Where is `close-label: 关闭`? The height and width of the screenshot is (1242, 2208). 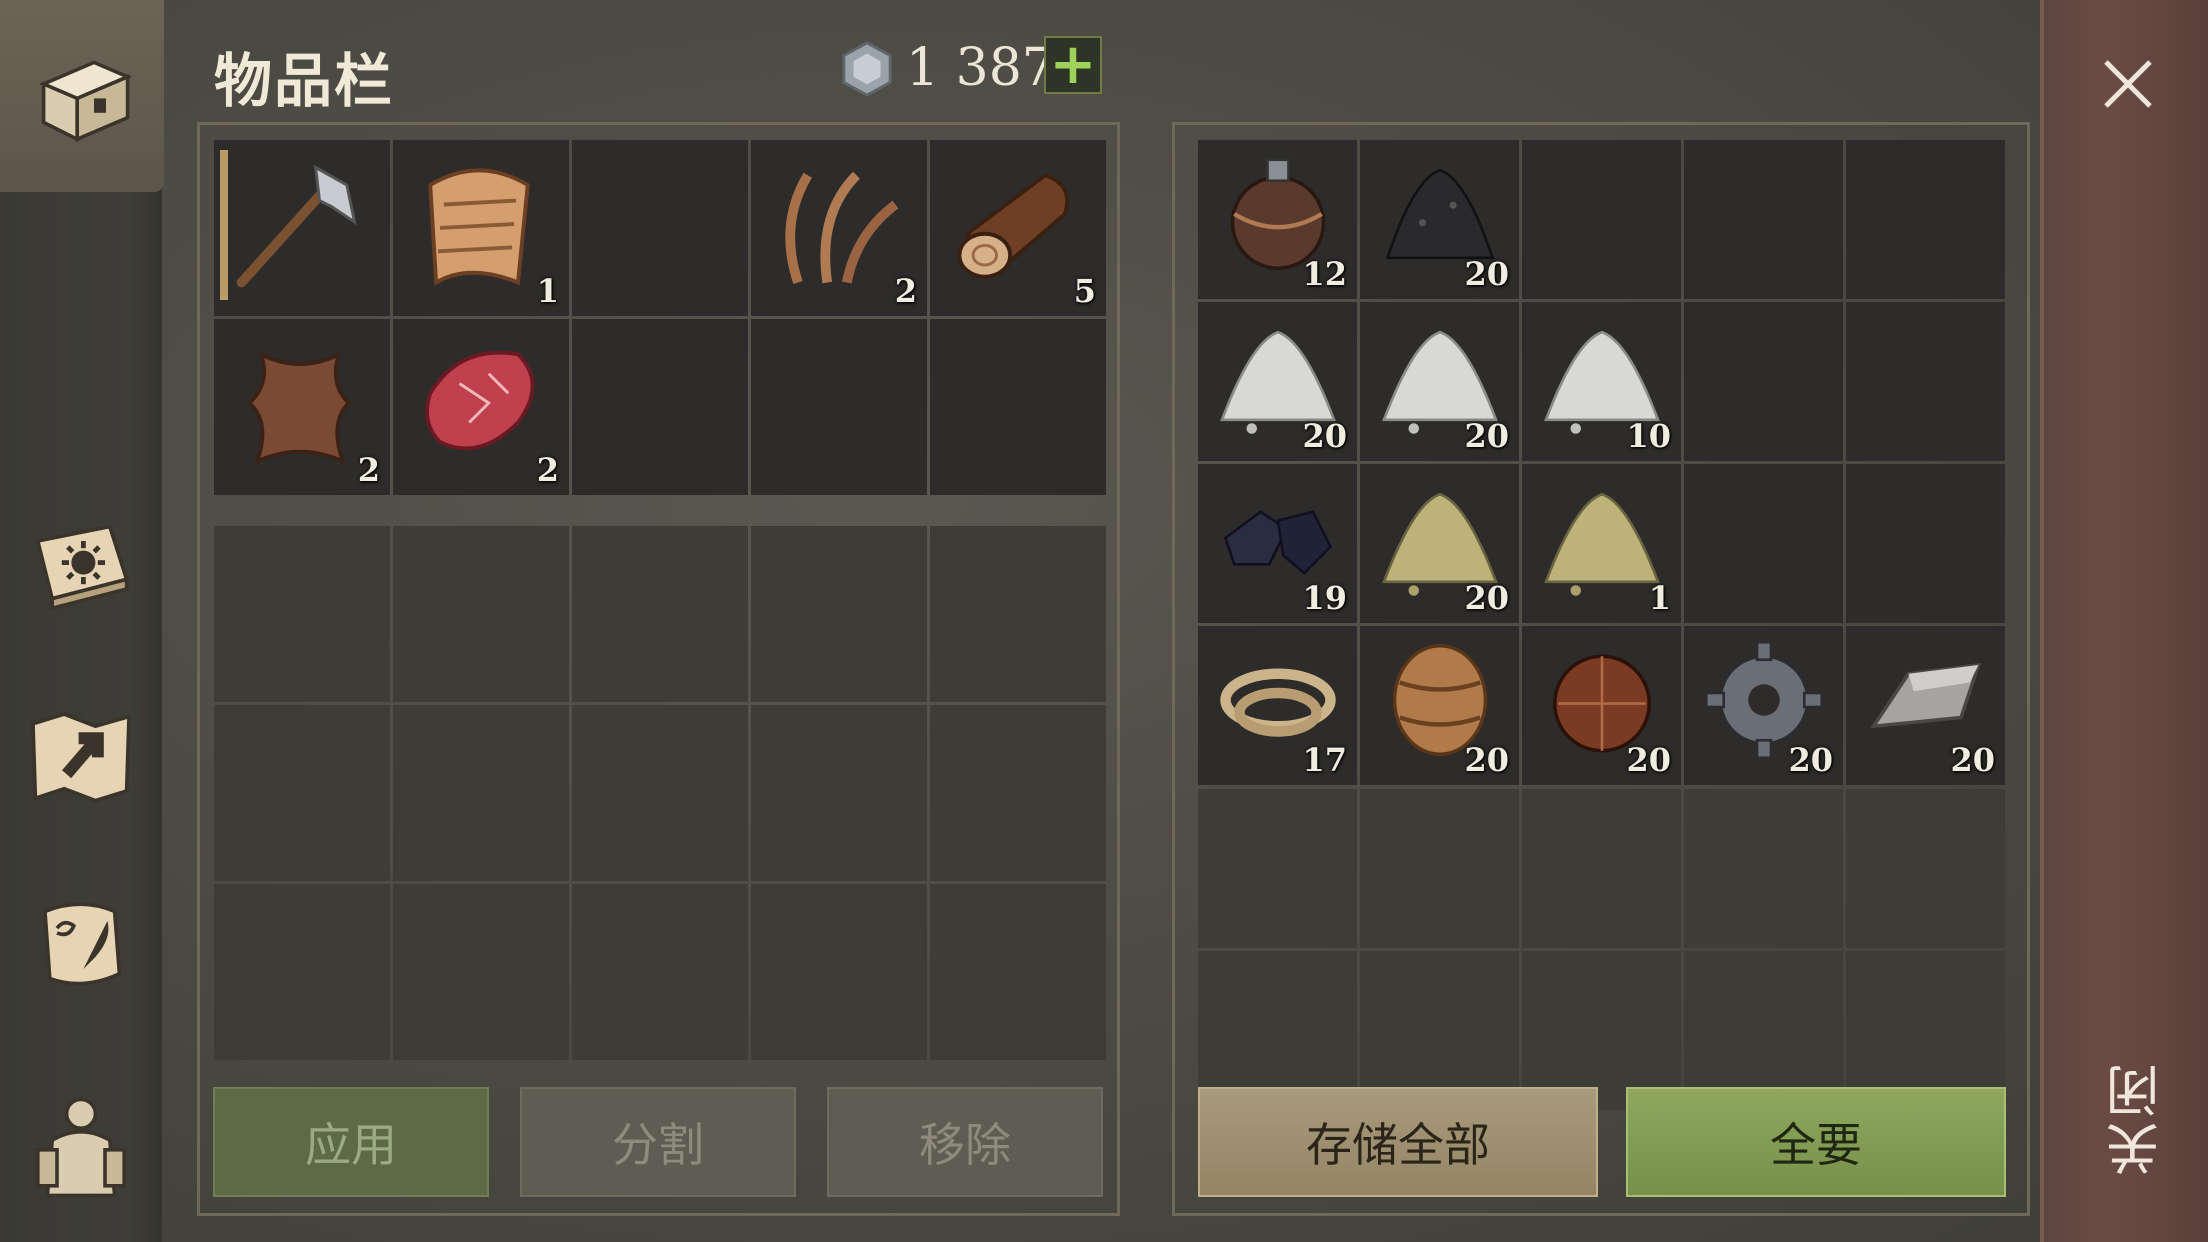 close-label: 关闭 is located at coordinates (2137, 1118).